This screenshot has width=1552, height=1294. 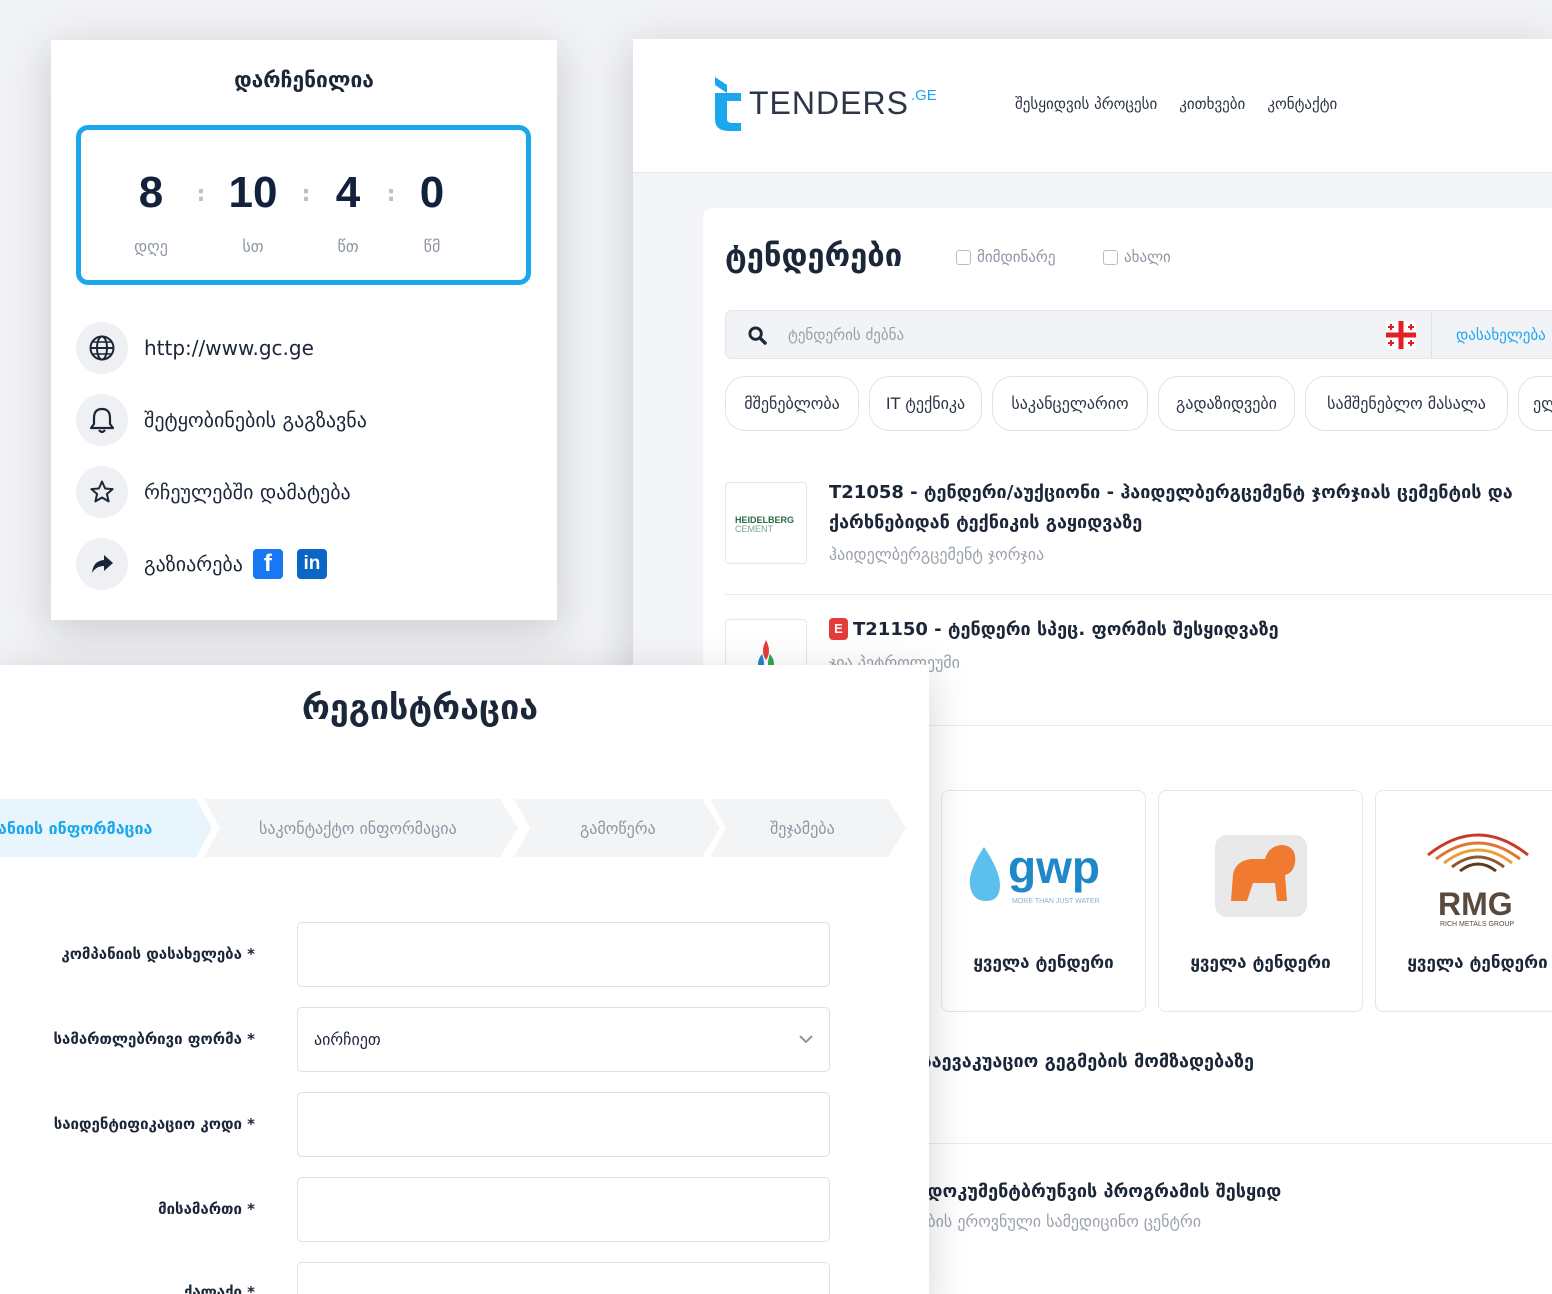 I want to click on city-input, so click(x=563, y=1278).